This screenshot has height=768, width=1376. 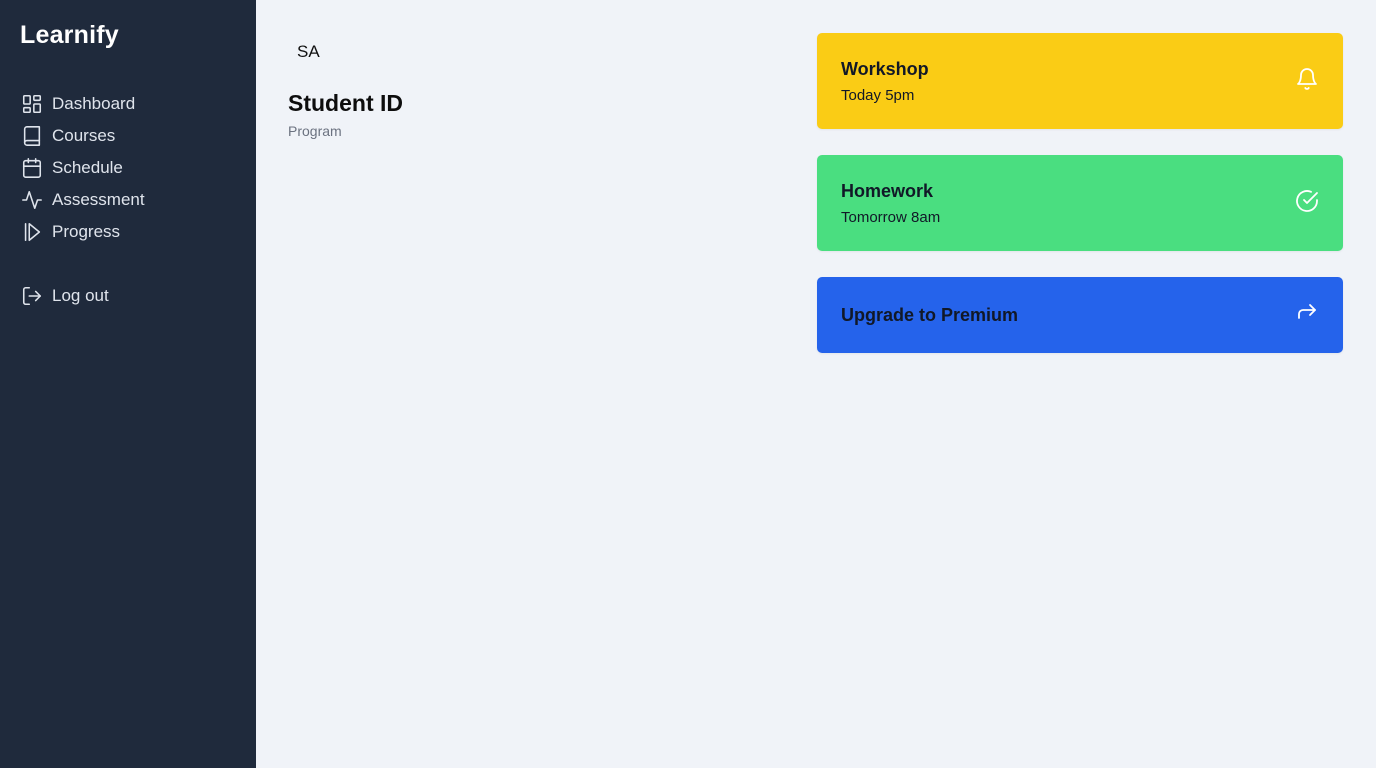 What do you see at coordinates (1080, 315) in the screenshot?
I see `upgrade-premium-card: Upgrade to Premium` at bounding box center [1080, 315].